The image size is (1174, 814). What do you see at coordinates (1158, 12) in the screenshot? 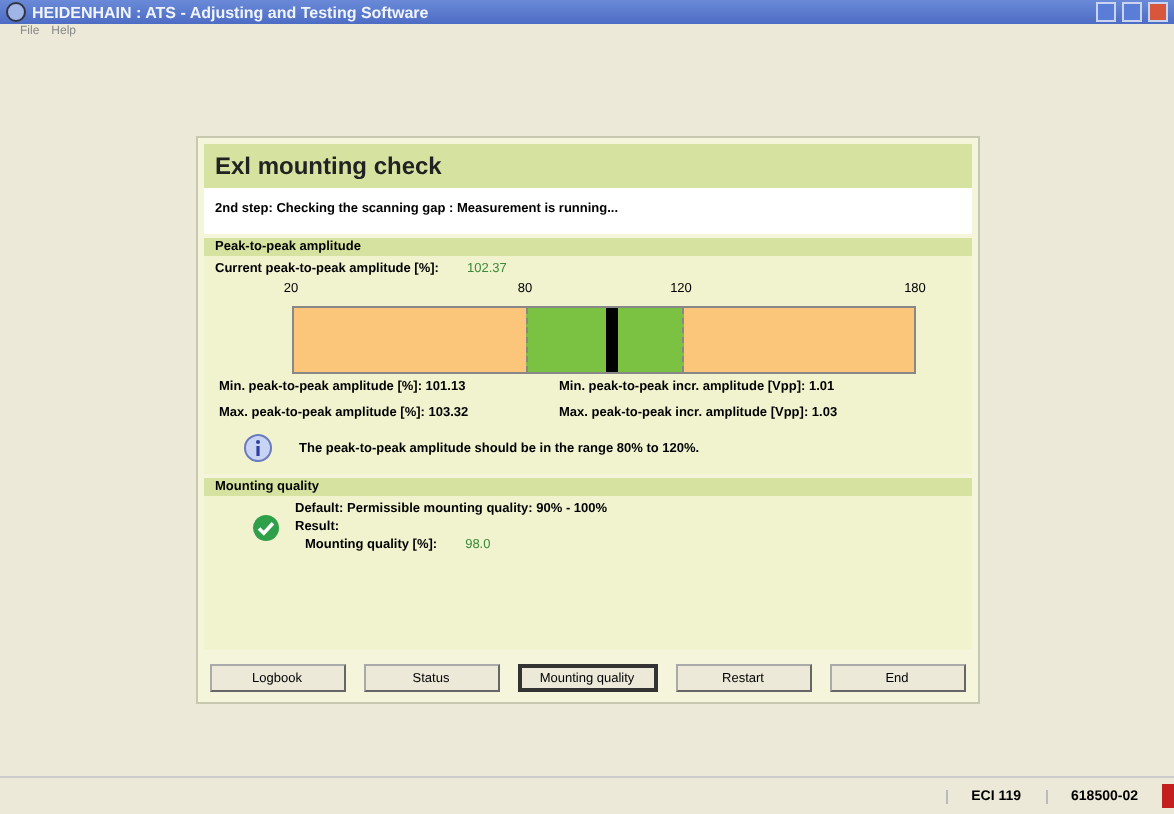
I see `close-button` at bounding box center [1158, 12].